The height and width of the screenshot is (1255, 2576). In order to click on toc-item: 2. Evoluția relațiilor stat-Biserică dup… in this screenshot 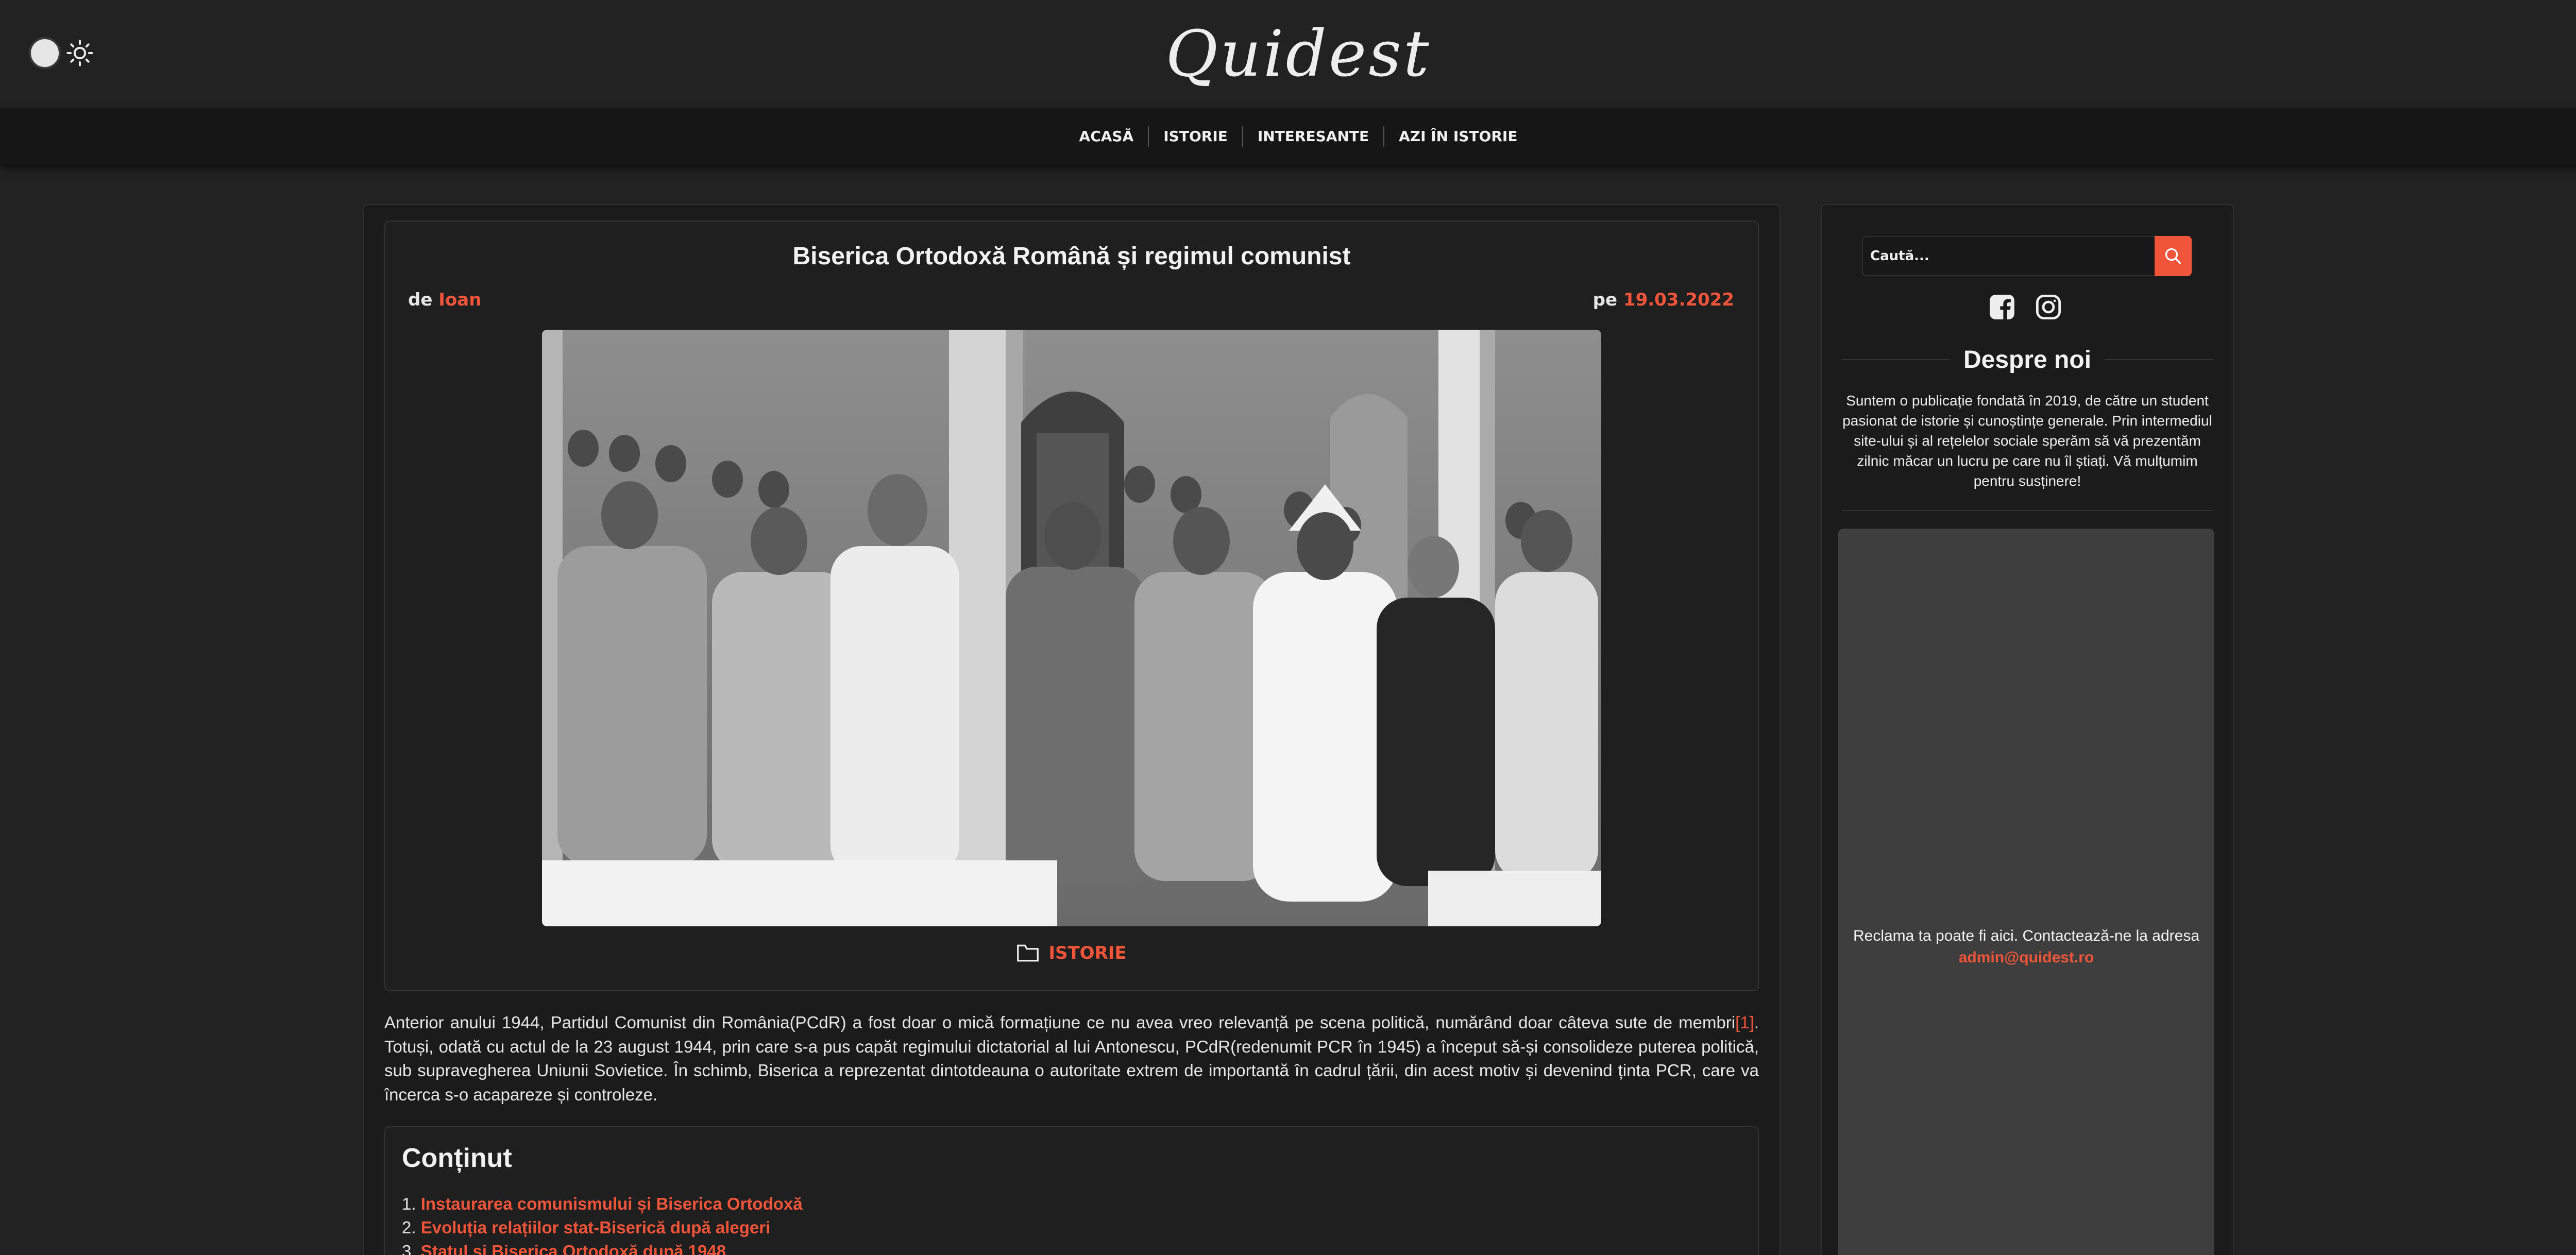, I will do `click(602, 1228)`.